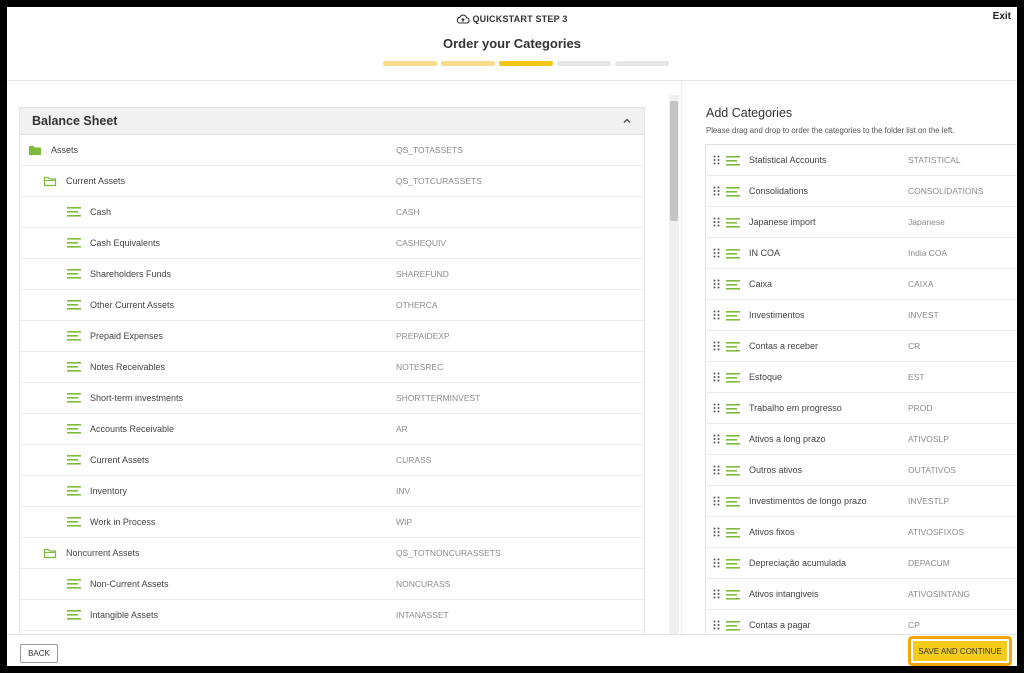  What do you see at coordinates (402, 429) in the screenshot?
I see `category-code: AR` at bounding box center [402, 429].